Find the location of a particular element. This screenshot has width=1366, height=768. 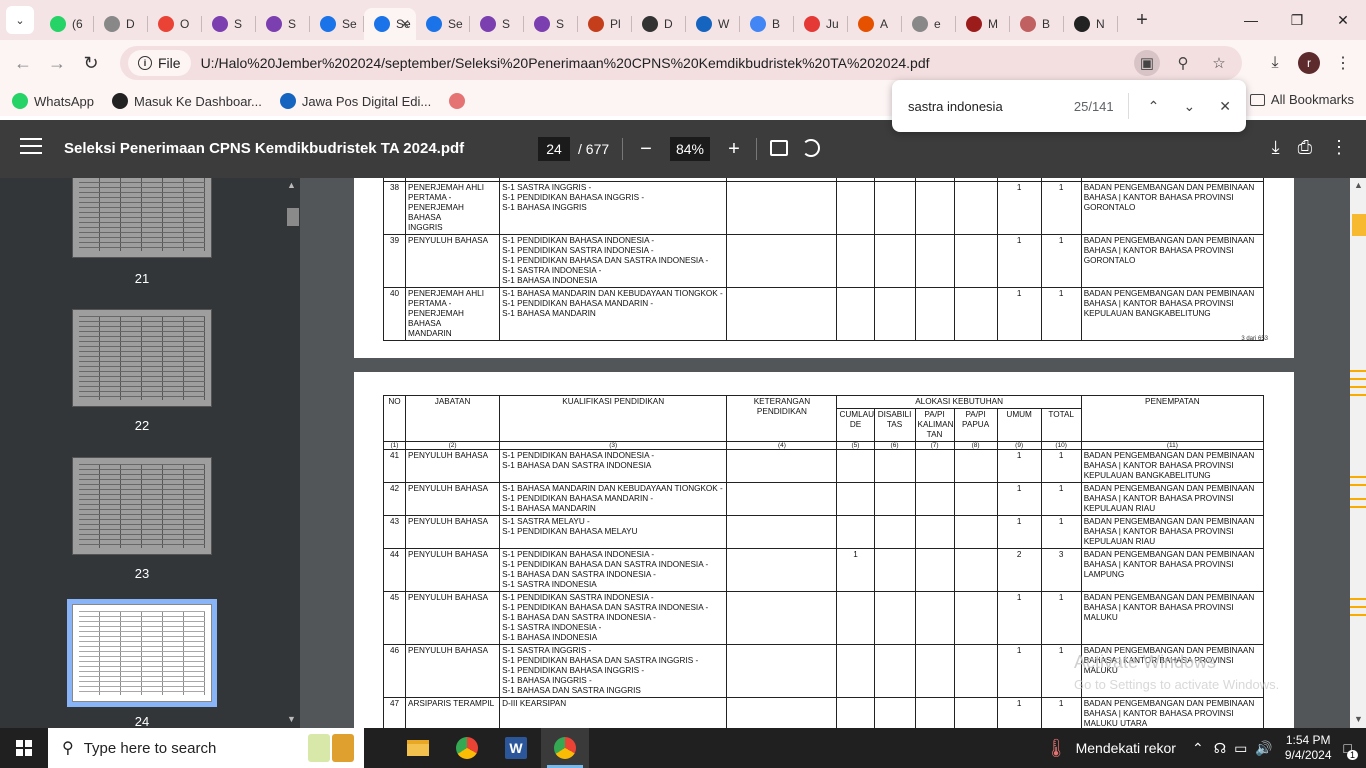

bookmark-star-icon: ☆ is located at coordinates (1219, 63).